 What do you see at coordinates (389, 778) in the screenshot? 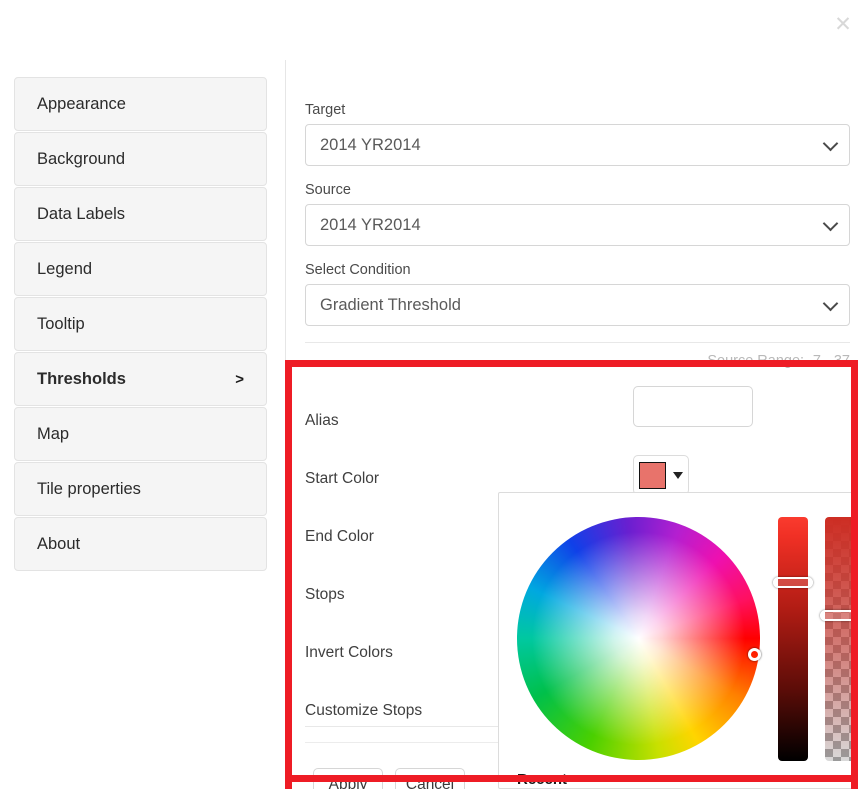
I see `dialog-actions: Apply Cancel` at bounding box center [389, 778].